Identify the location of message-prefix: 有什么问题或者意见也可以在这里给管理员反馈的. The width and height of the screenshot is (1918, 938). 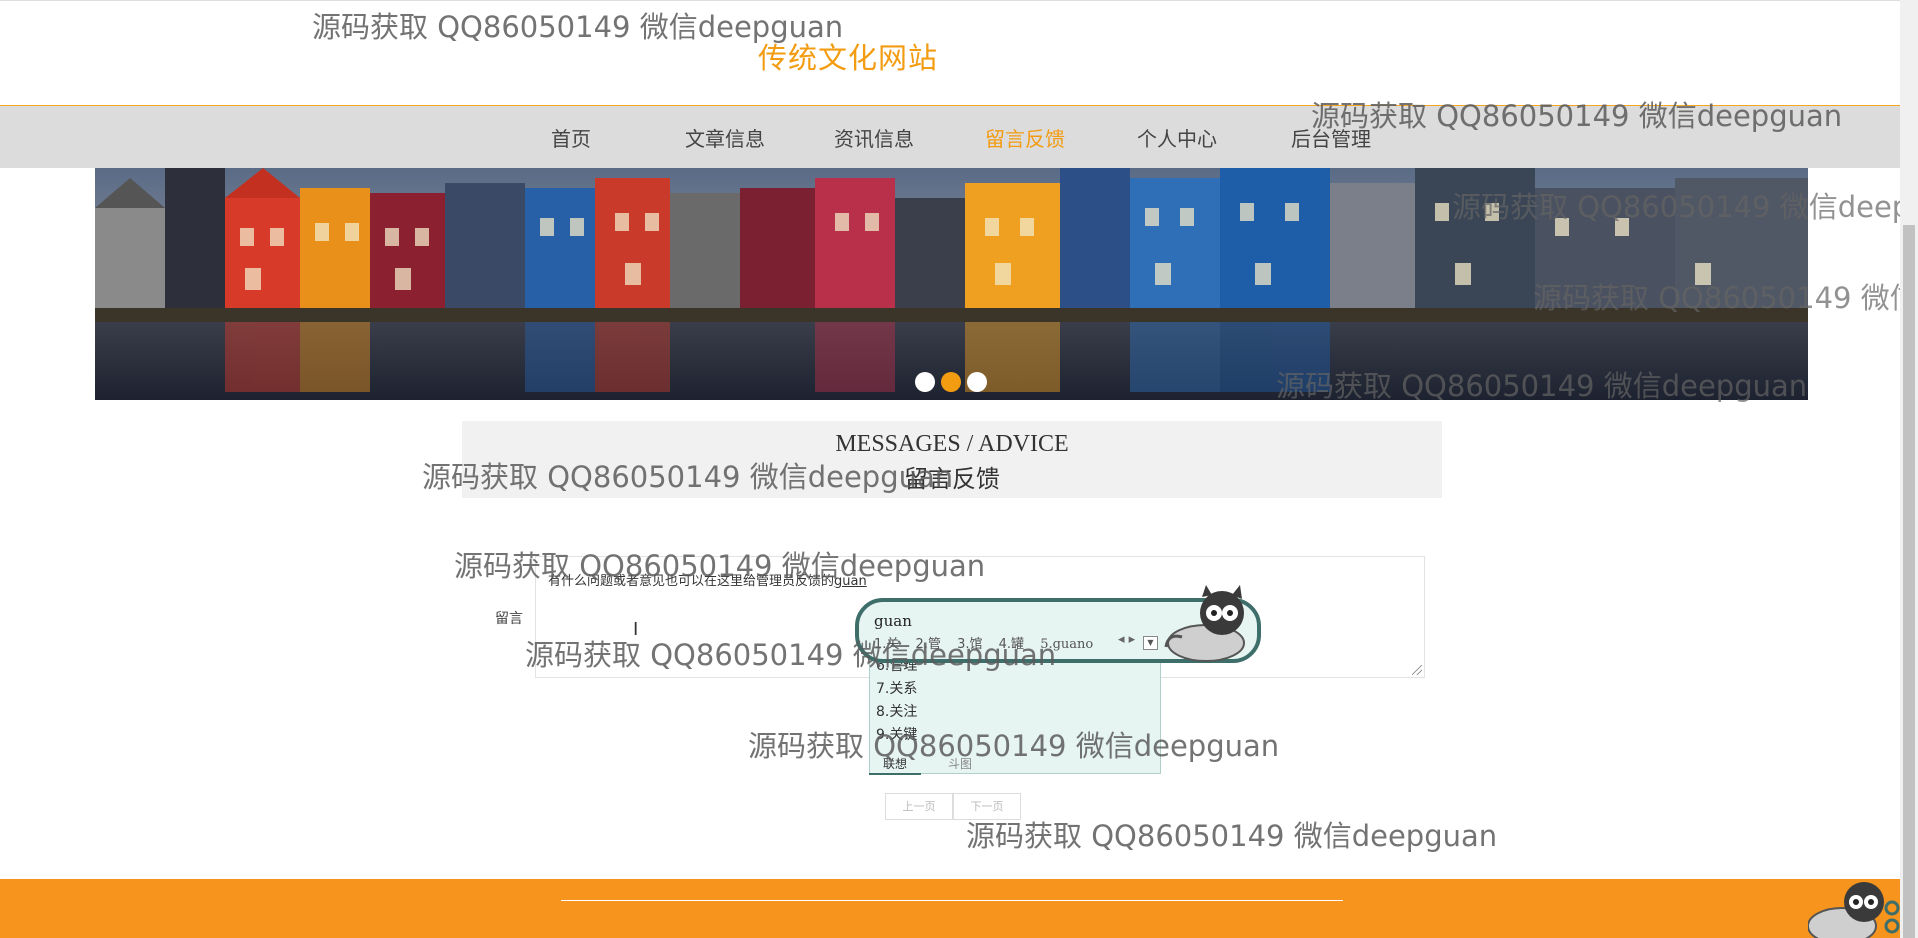
(691, 581).